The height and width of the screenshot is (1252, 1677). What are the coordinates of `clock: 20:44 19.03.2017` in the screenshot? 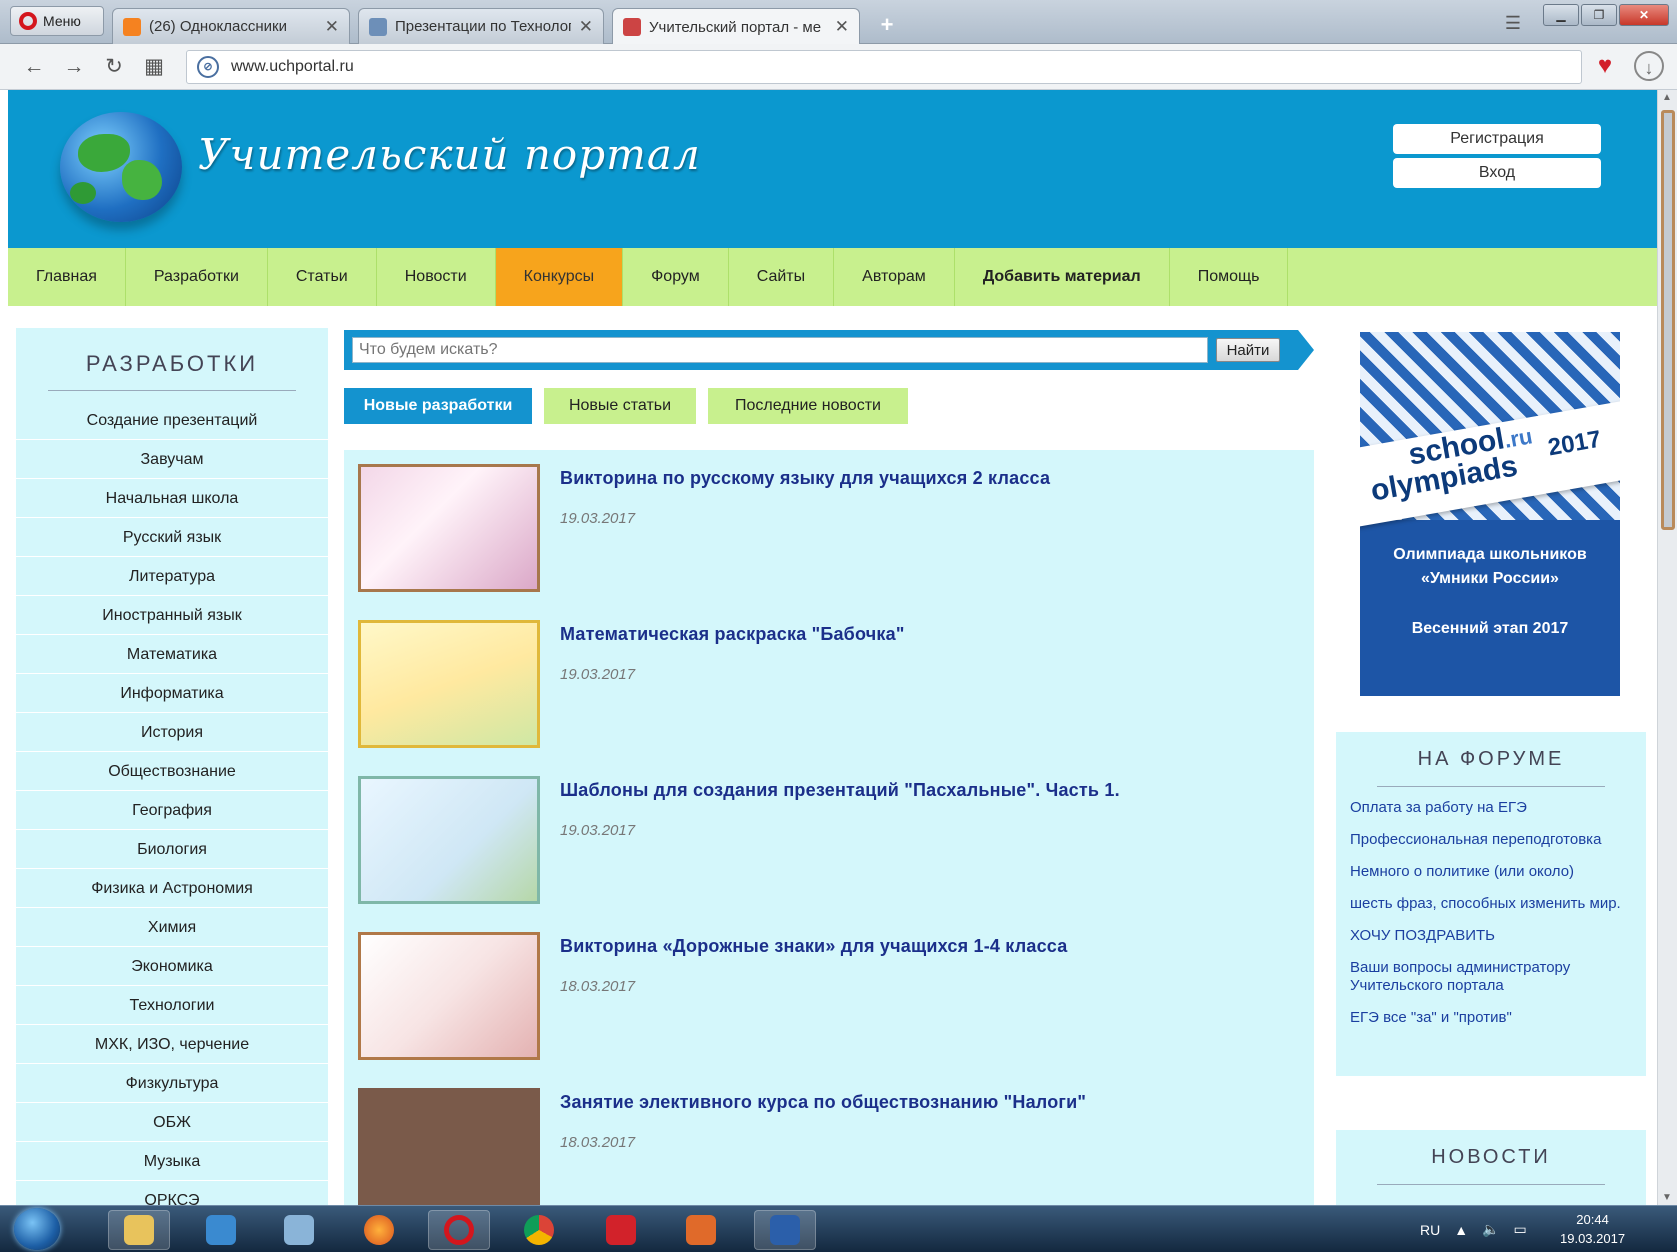 It's located at (1592, 1229).